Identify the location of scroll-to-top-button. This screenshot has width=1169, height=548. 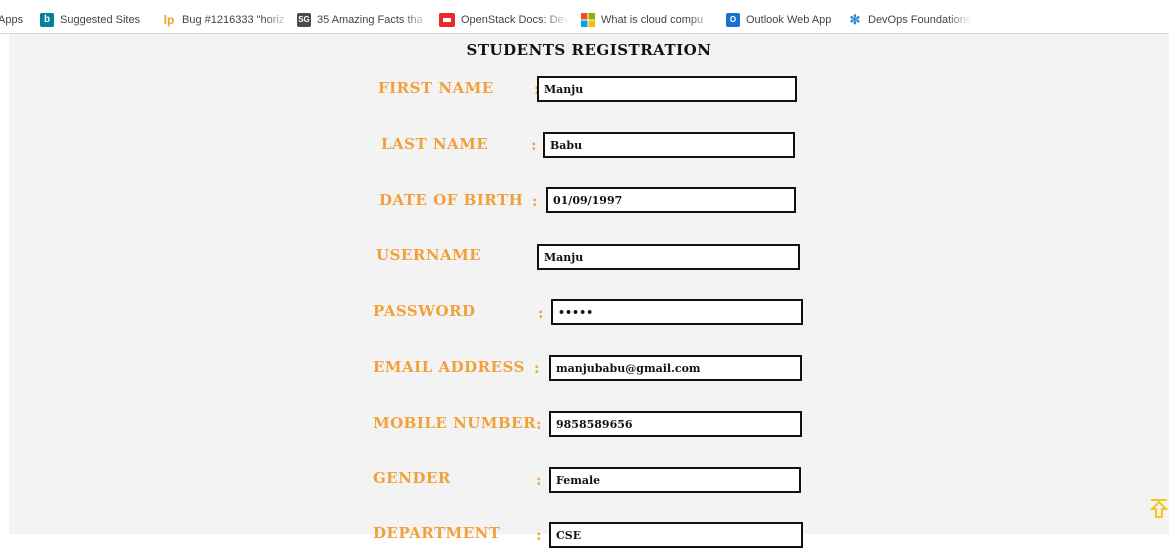
(1159, 509).